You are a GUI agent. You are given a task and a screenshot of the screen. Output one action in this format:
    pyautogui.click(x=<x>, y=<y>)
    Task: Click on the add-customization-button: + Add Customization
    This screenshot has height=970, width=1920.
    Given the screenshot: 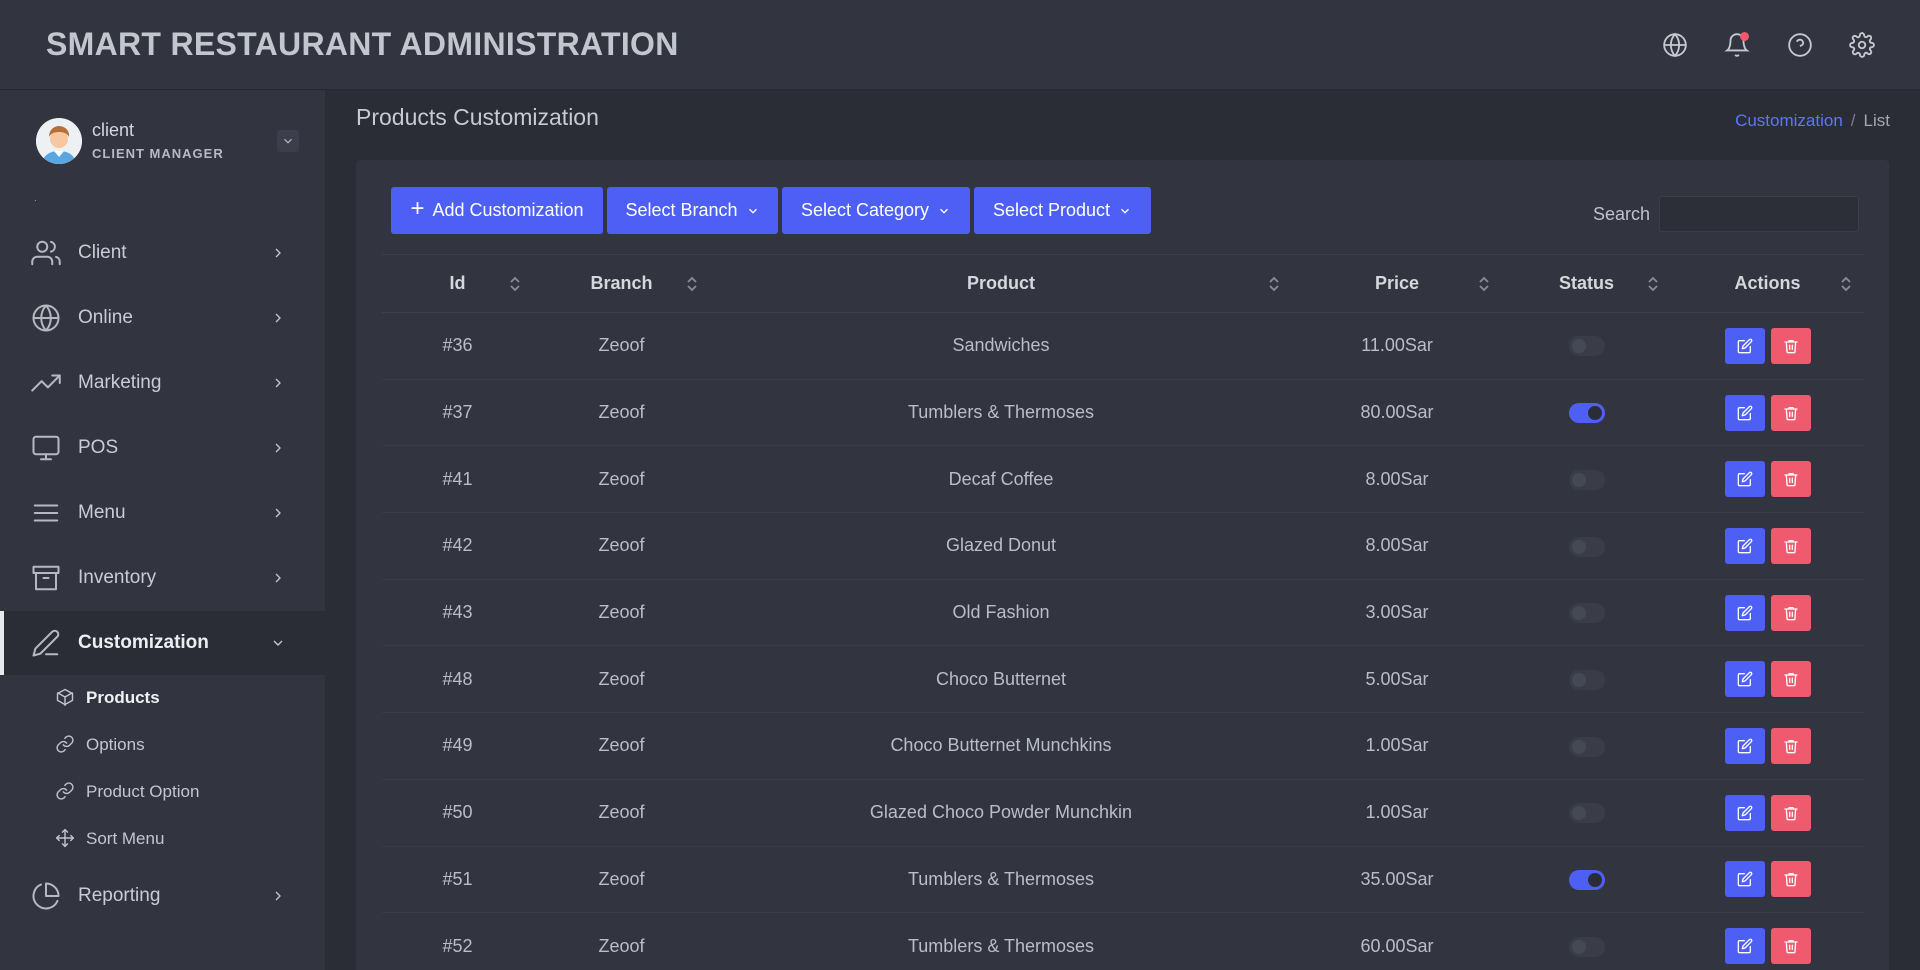 What is the action you would take?
    pyautogui.click(x=497, y=210)
    